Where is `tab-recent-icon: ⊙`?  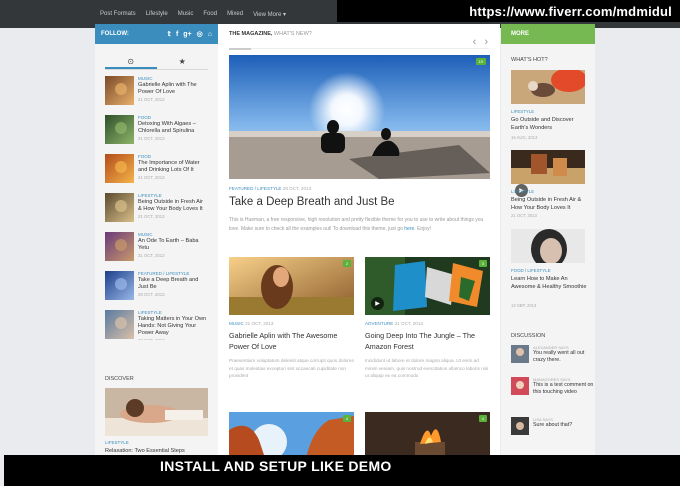 tab-recent-icon: ⊙ is located at coordinates (131, 62).